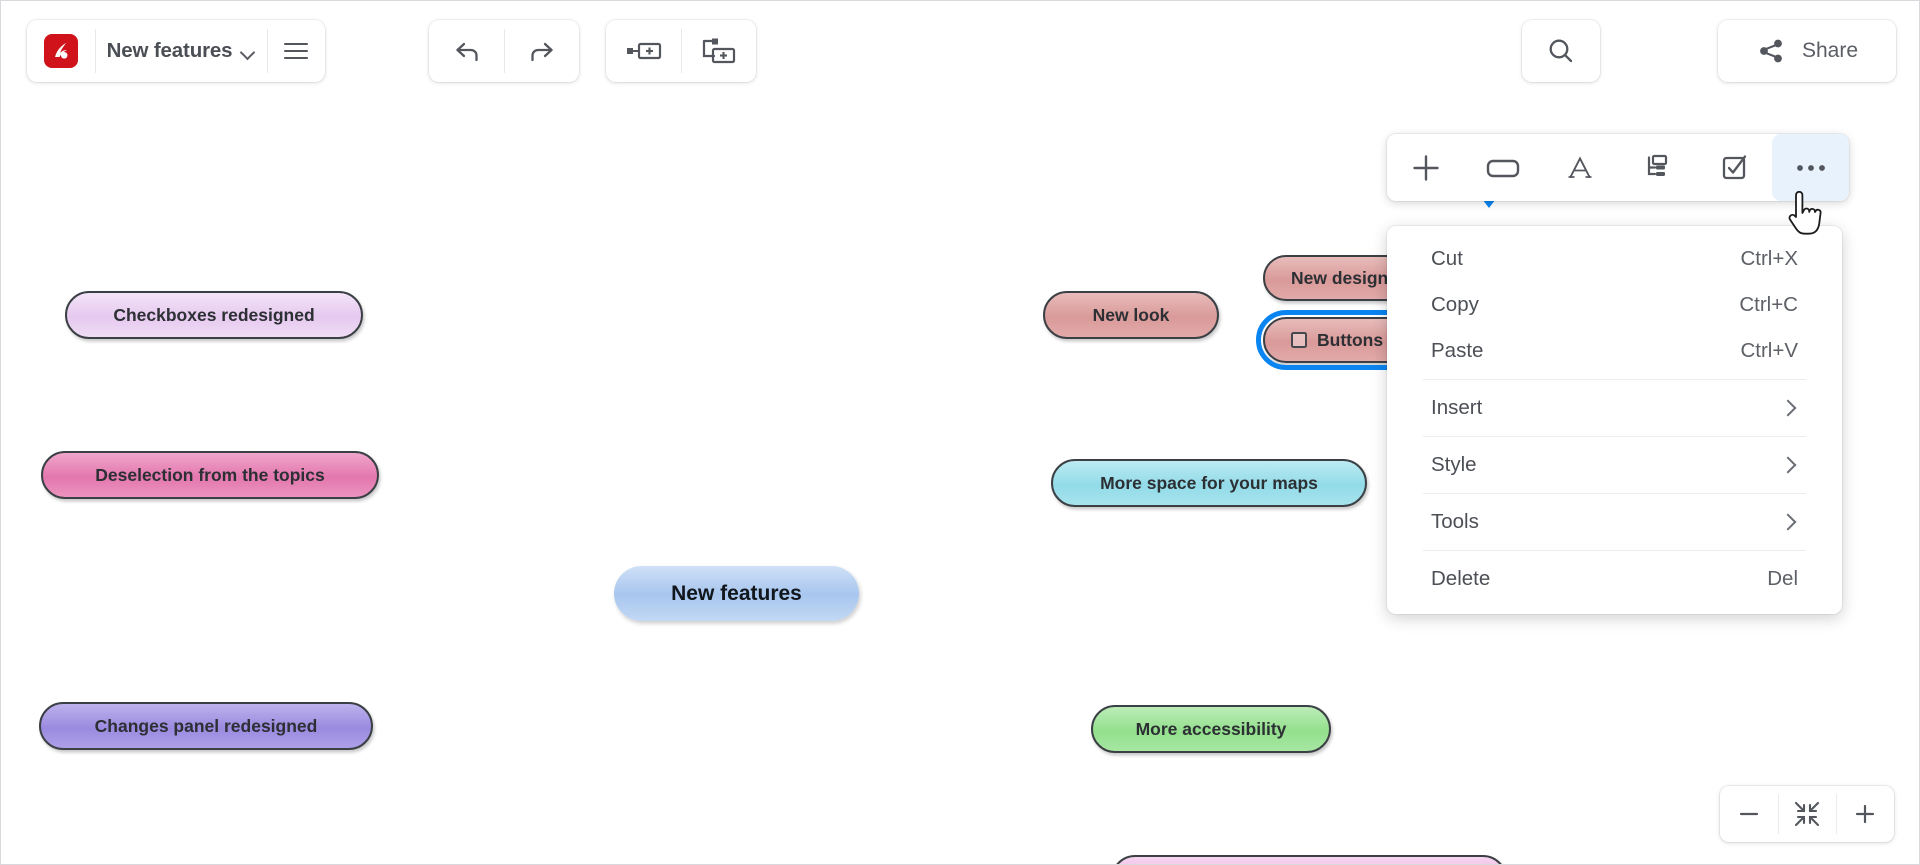 The image size is (1920, 865). What do you see at coordinates (1454, 464) in the screenshot?
I see `context-menu-label: Style` at bounding box center [1454, 464].